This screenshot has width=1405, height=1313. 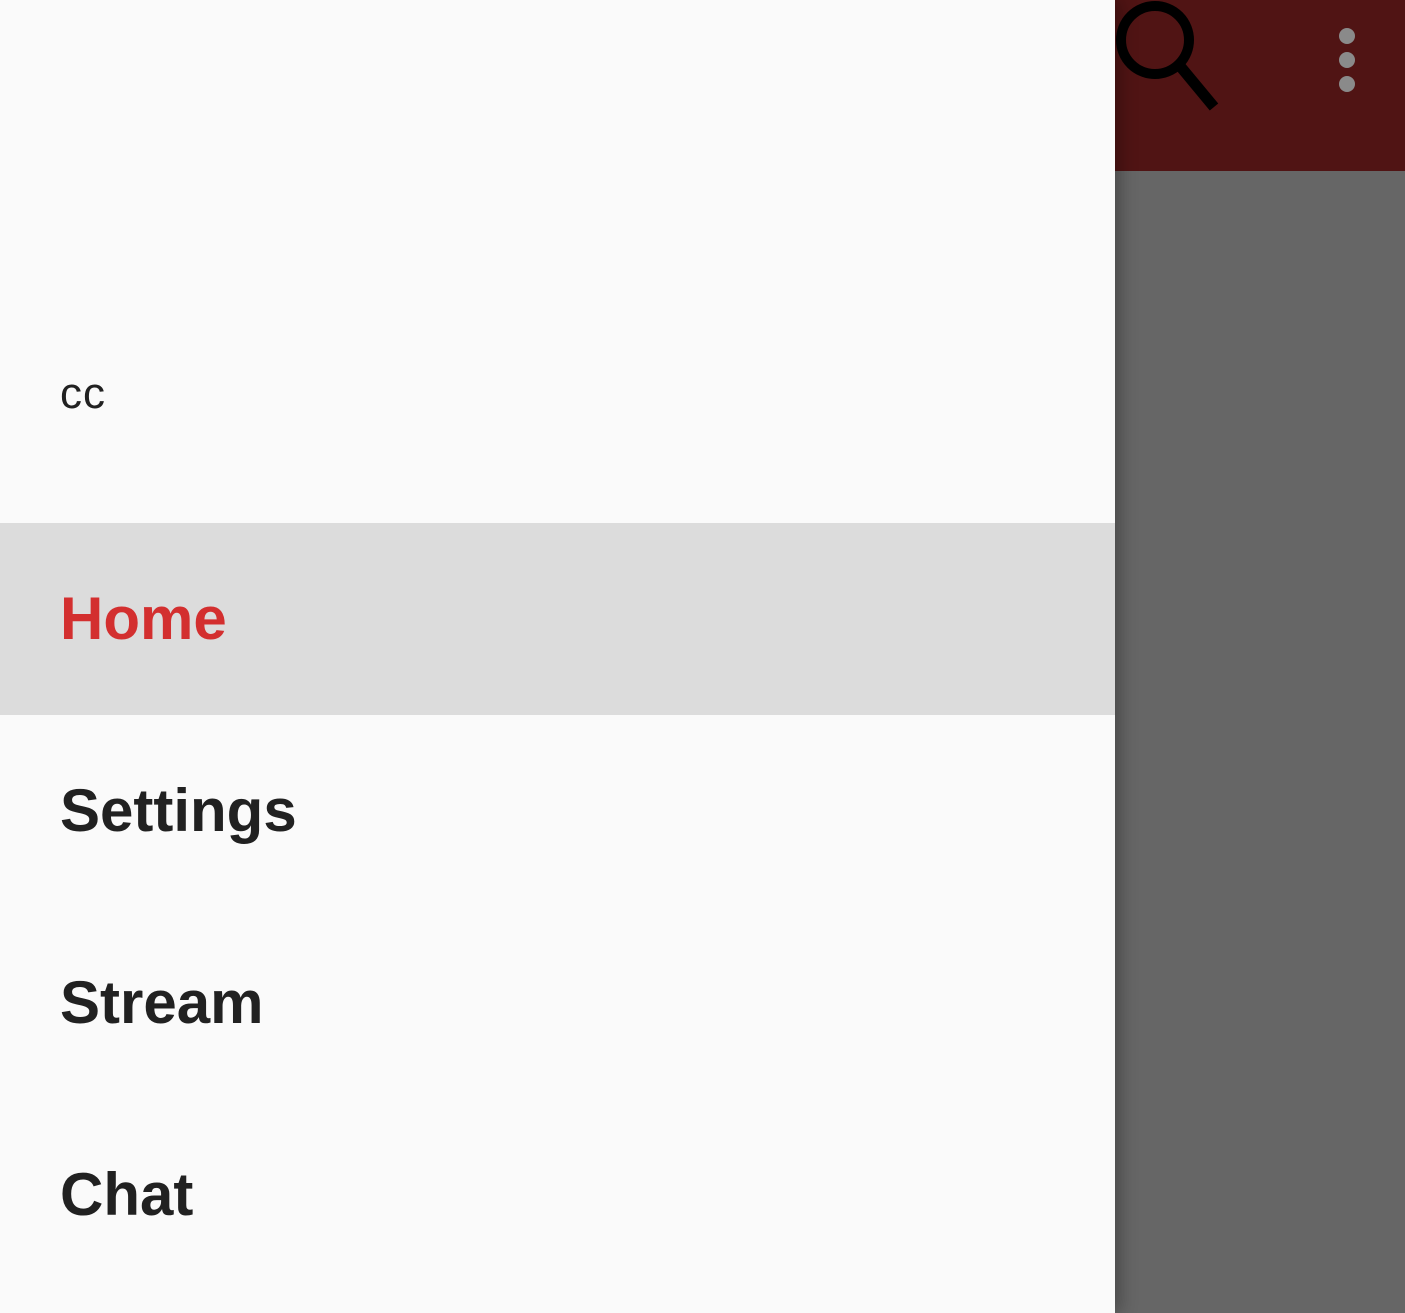 What do you see at coordinates (557, 1195) in the screenshot?
I see `nav-item-chat: Chat` at bounding box center [557, 1195].